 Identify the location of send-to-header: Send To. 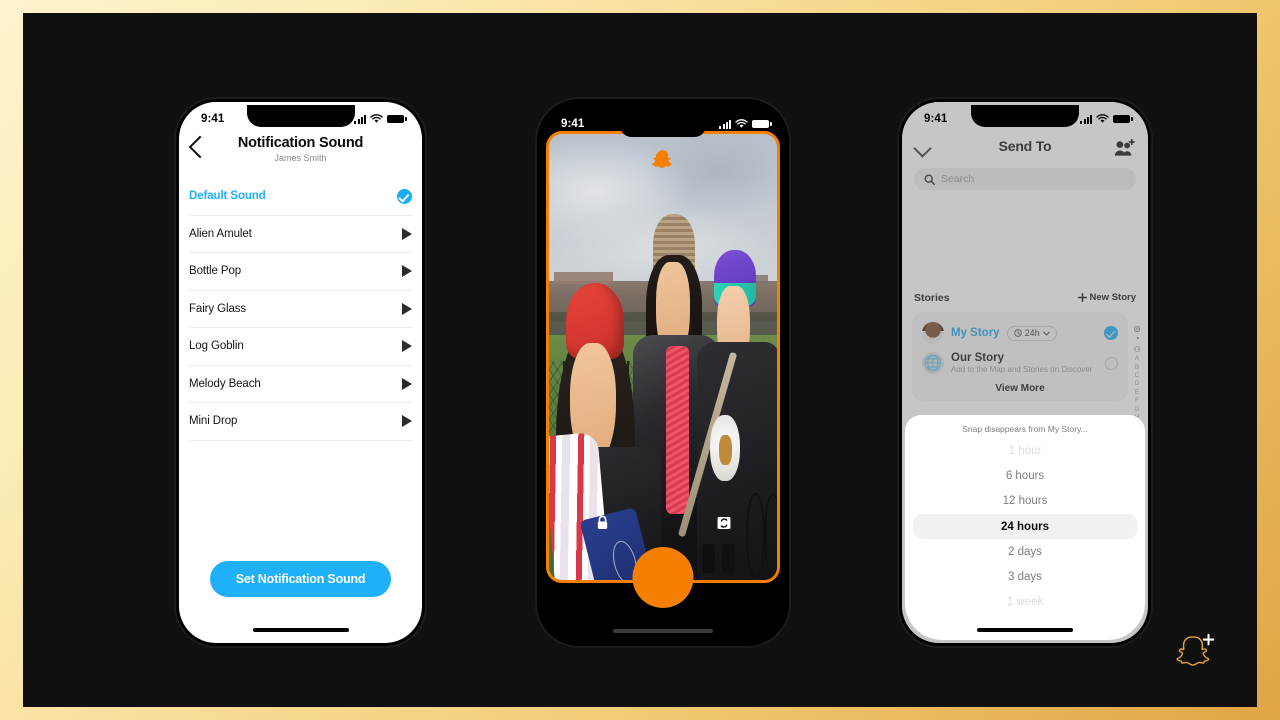
(1025, 151).